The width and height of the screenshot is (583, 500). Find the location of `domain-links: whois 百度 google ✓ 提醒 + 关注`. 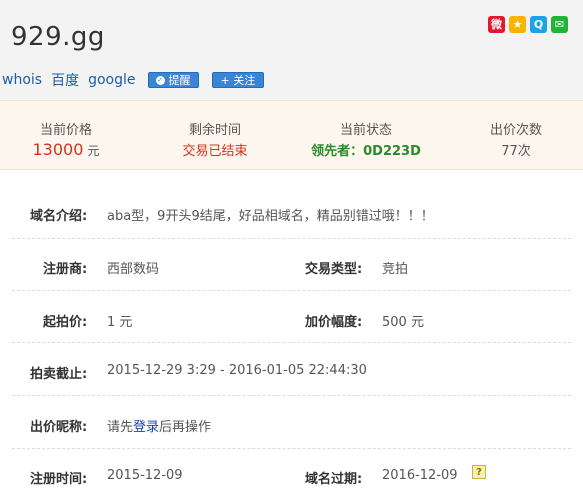

domain-links: whois 百度 google ✓ 提醒 + 关注 is located at coordinates (139, 80).